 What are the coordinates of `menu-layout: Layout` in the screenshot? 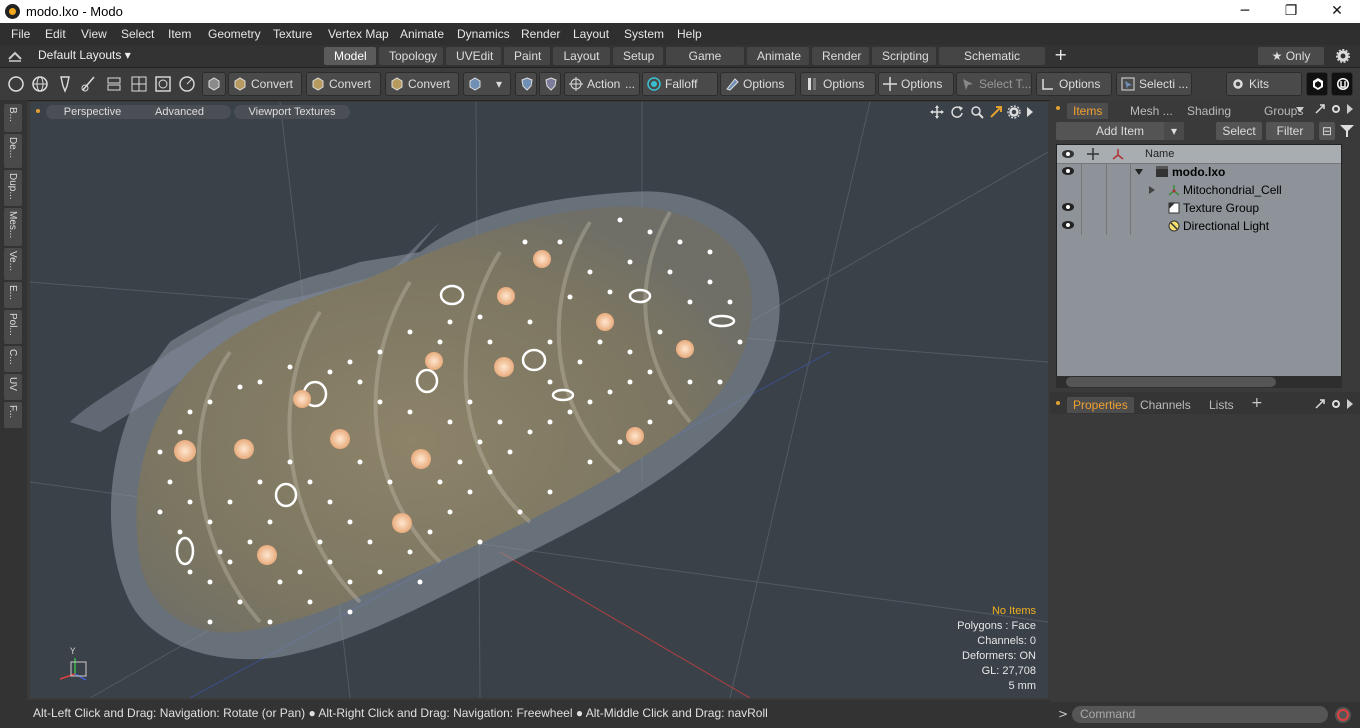 It's located at (591, 34).